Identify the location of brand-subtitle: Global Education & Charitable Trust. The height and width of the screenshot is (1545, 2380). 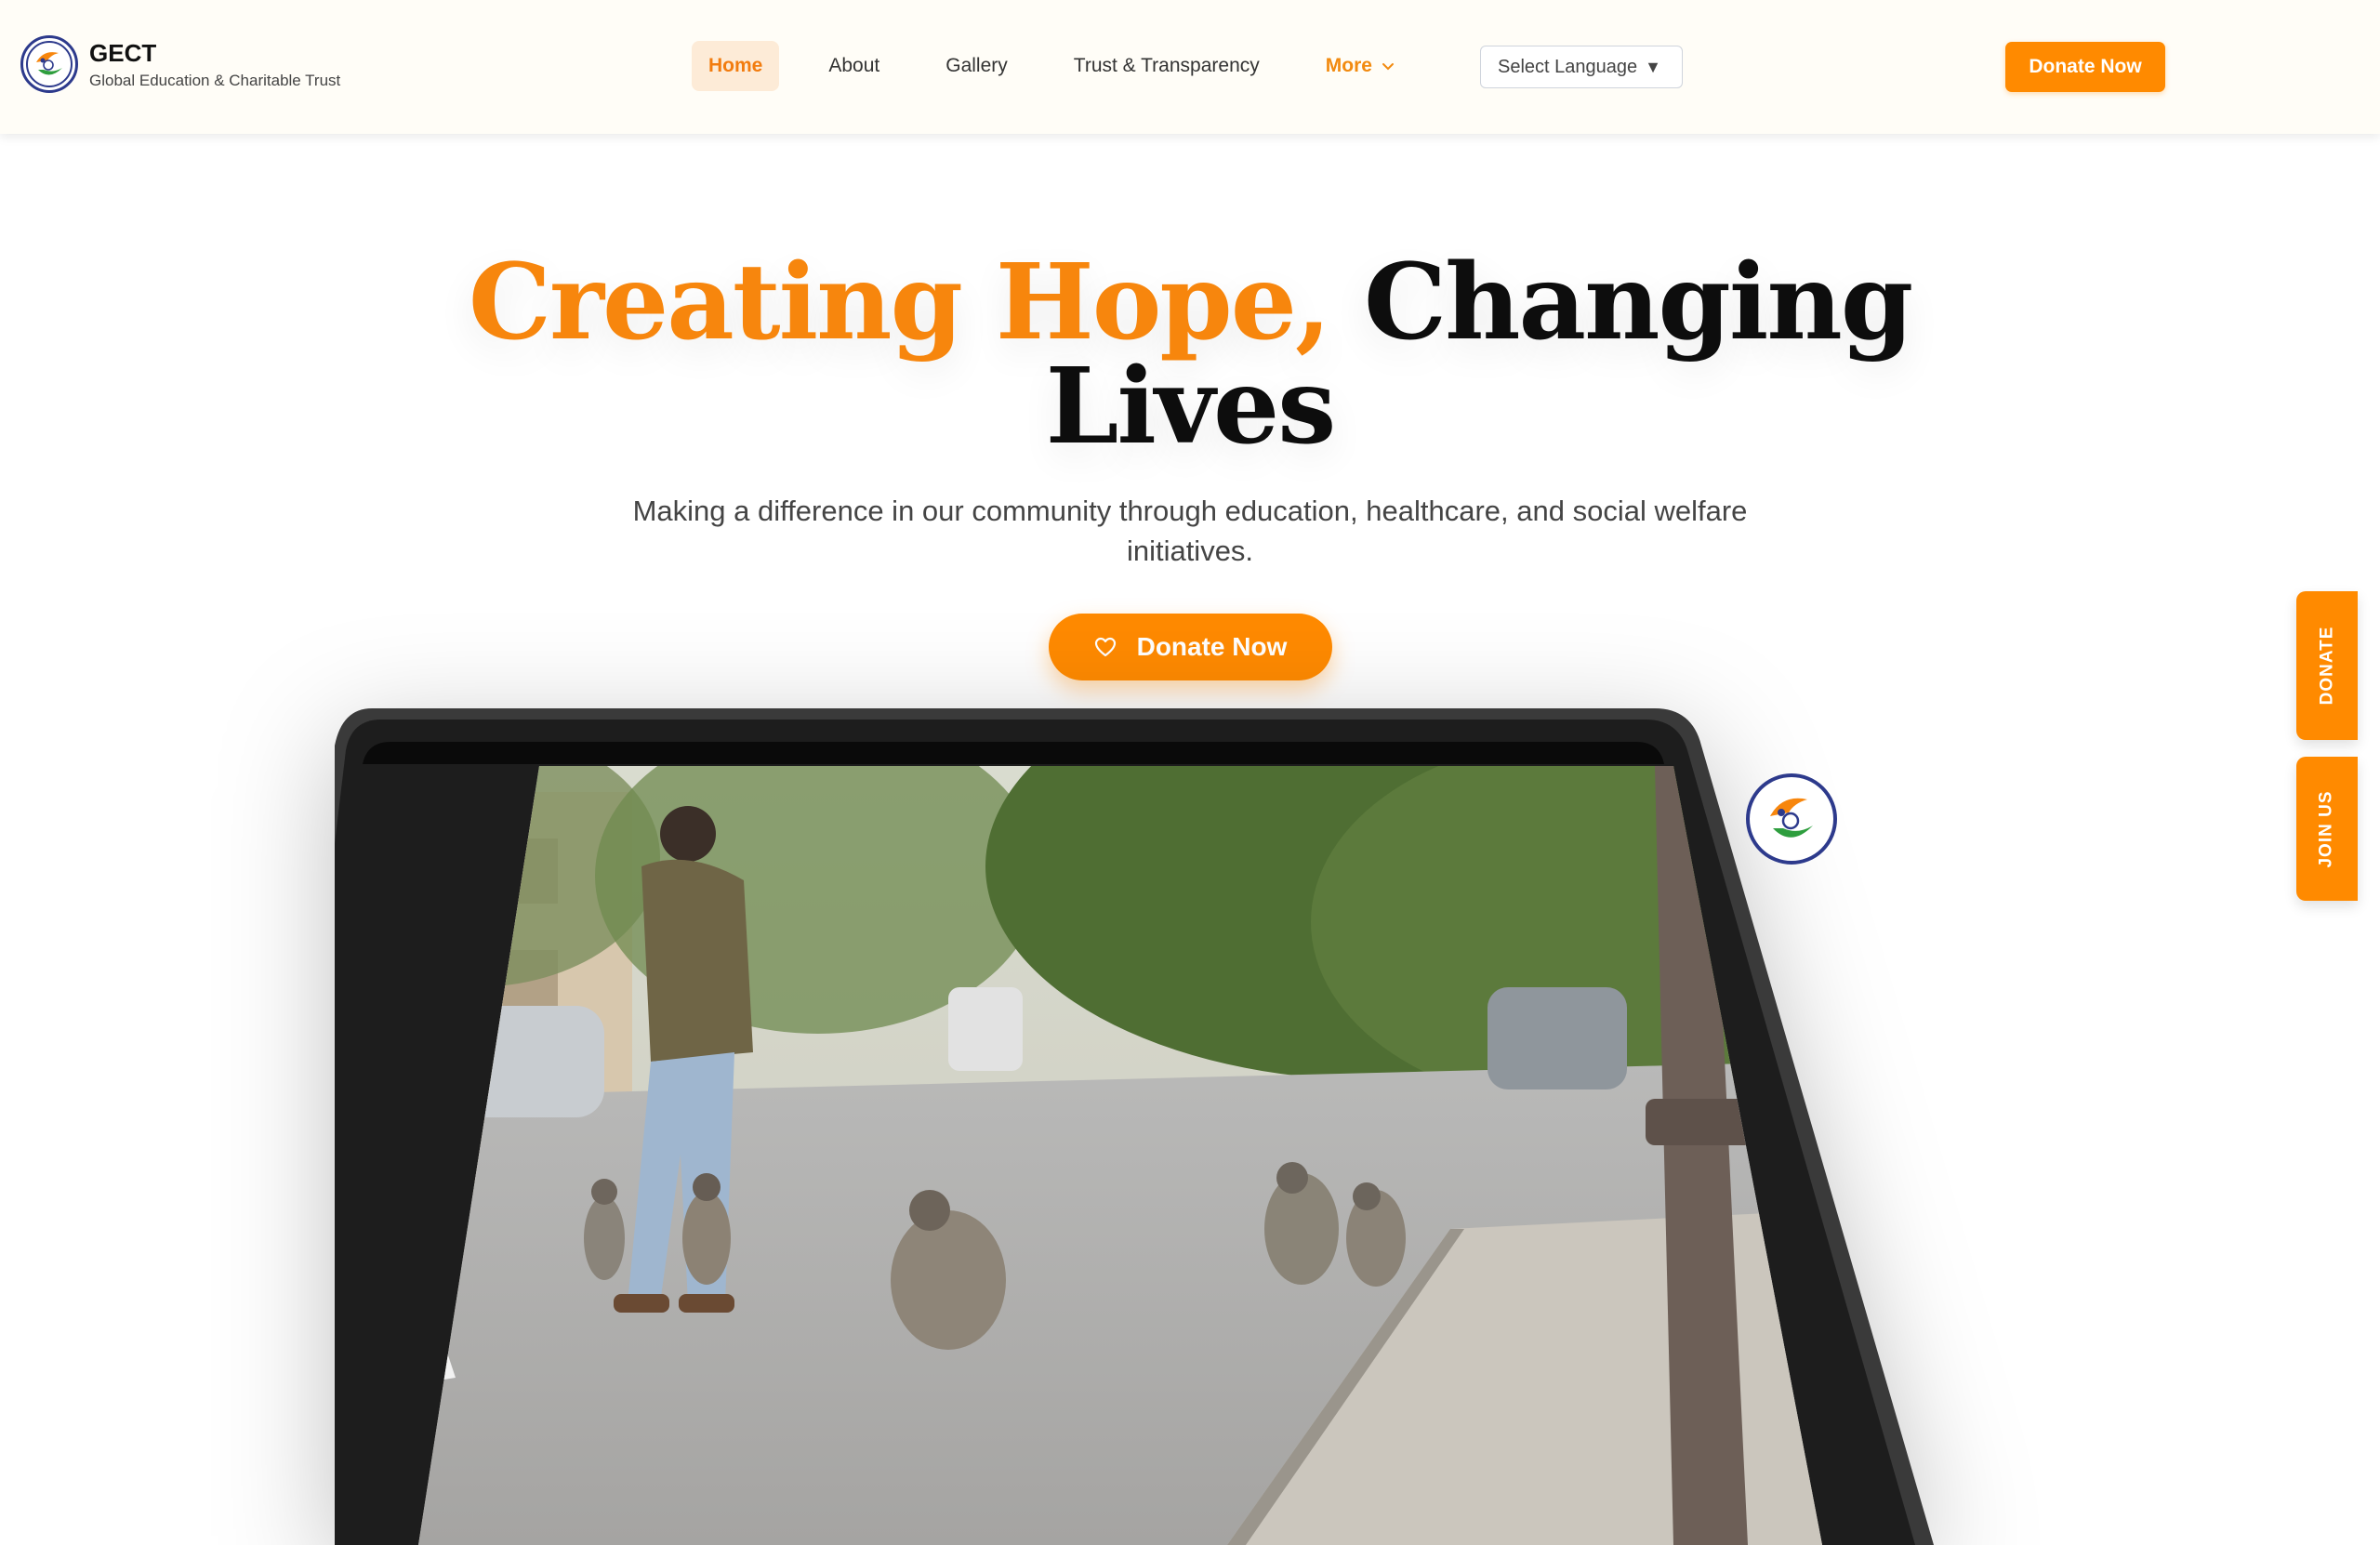
(215, 81).